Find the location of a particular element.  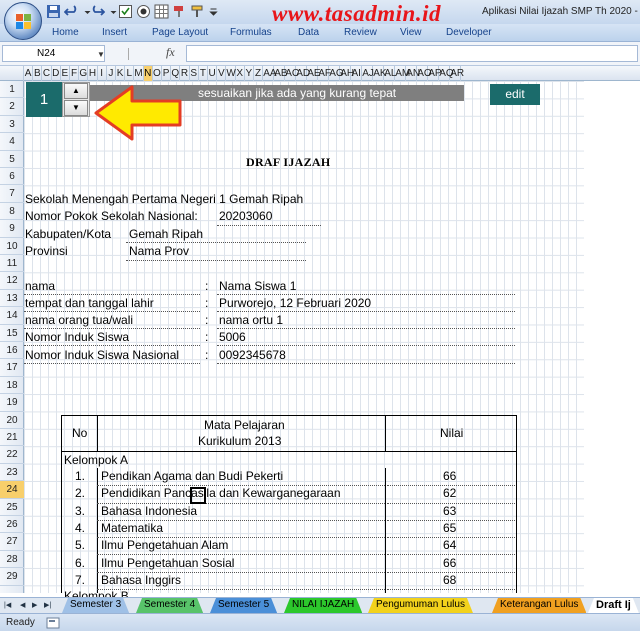

tab-formulas: Formulas is located at coordinates (251, 32).